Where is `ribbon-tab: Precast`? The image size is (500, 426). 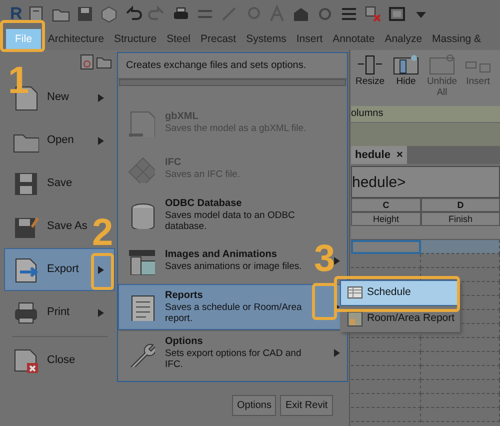
ribbon-tab: Precast is located at coordinates (219, 39).